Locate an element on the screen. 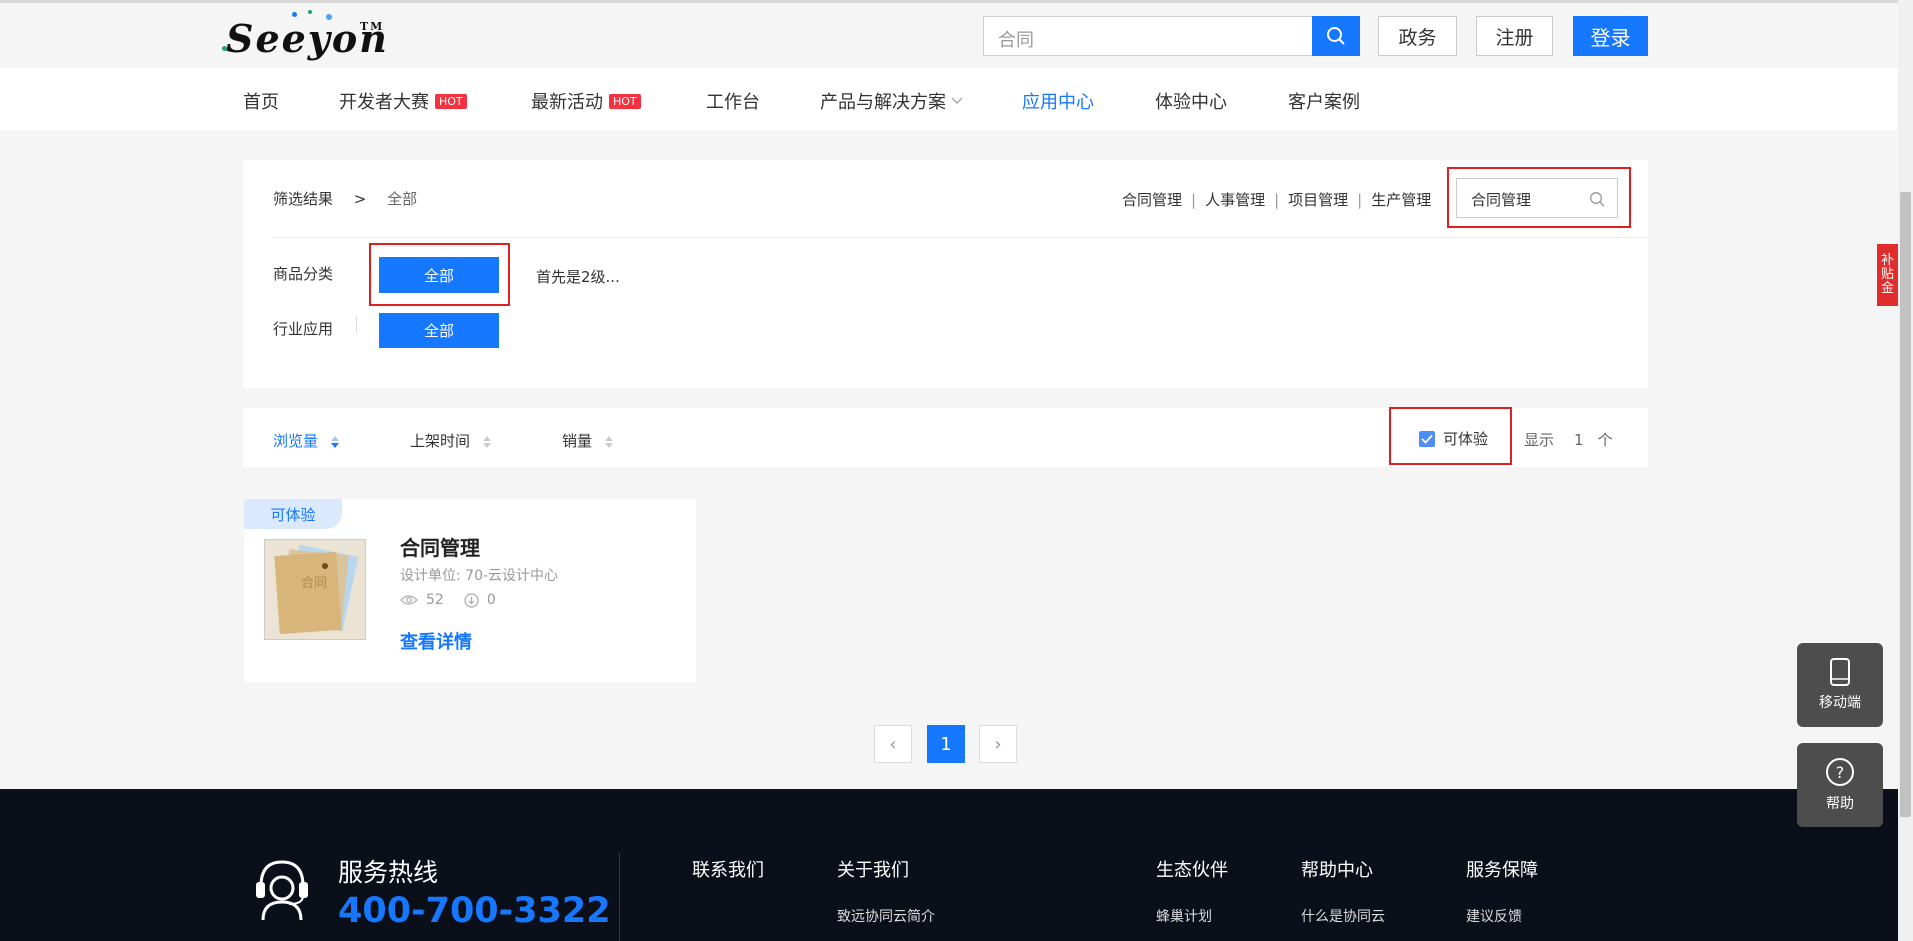  trial-badge: 可体验 is located at coordinates (293, 514).